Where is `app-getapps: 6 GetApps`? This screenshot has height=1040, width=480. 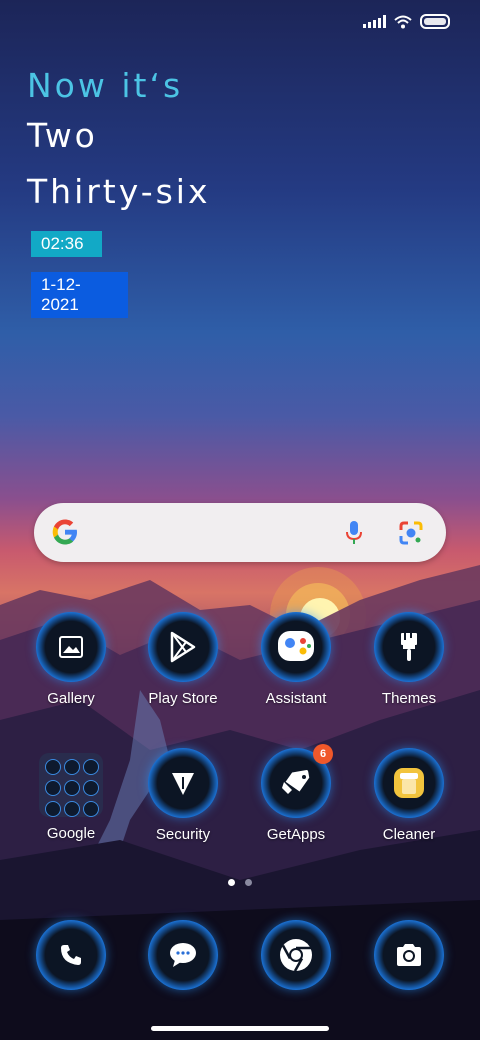 app-getapps: 6 GetApps is located at coordinates (296, 793).